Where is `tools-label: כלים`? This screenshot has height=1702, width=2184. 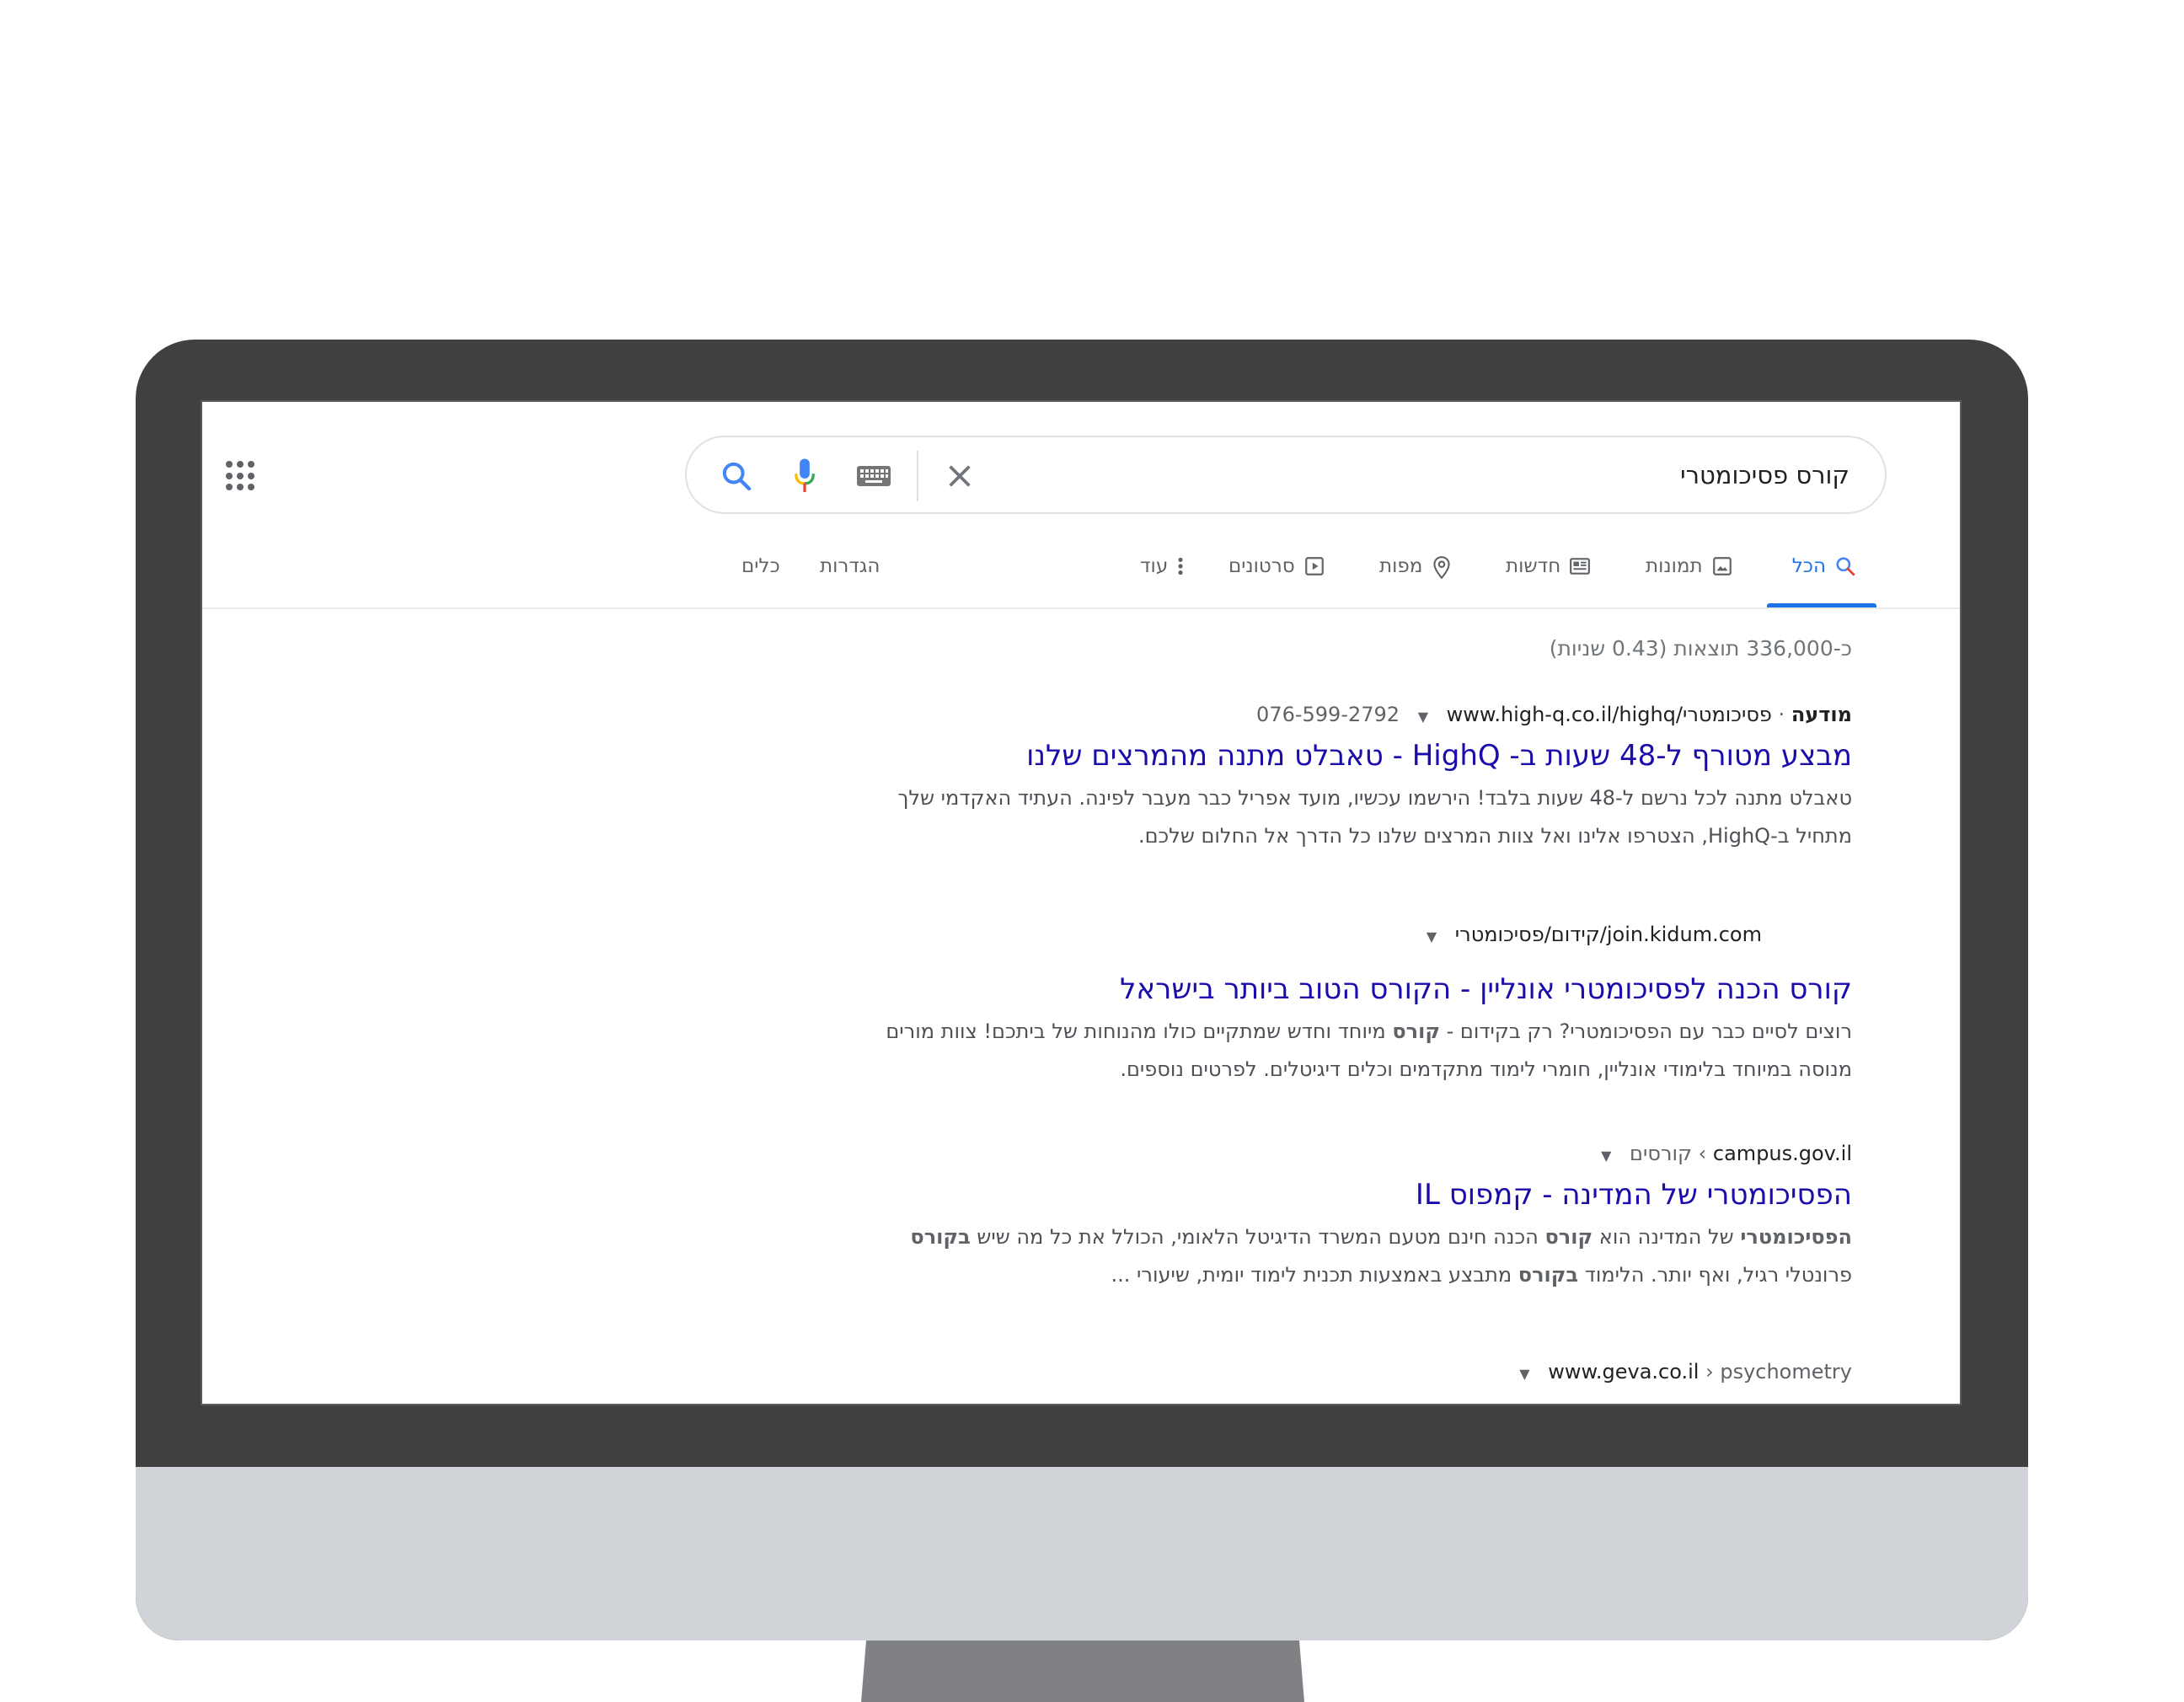 tools-label: כלים is located at coordinates (760, 566).